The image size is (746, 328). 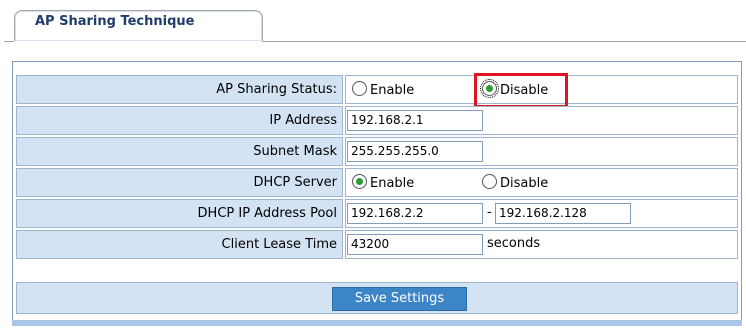 What do you see at coordinates (179, 151) in the screenshot?
I see `subnet-mask-label: Subnet Mask` at bounding box center [179, 151].